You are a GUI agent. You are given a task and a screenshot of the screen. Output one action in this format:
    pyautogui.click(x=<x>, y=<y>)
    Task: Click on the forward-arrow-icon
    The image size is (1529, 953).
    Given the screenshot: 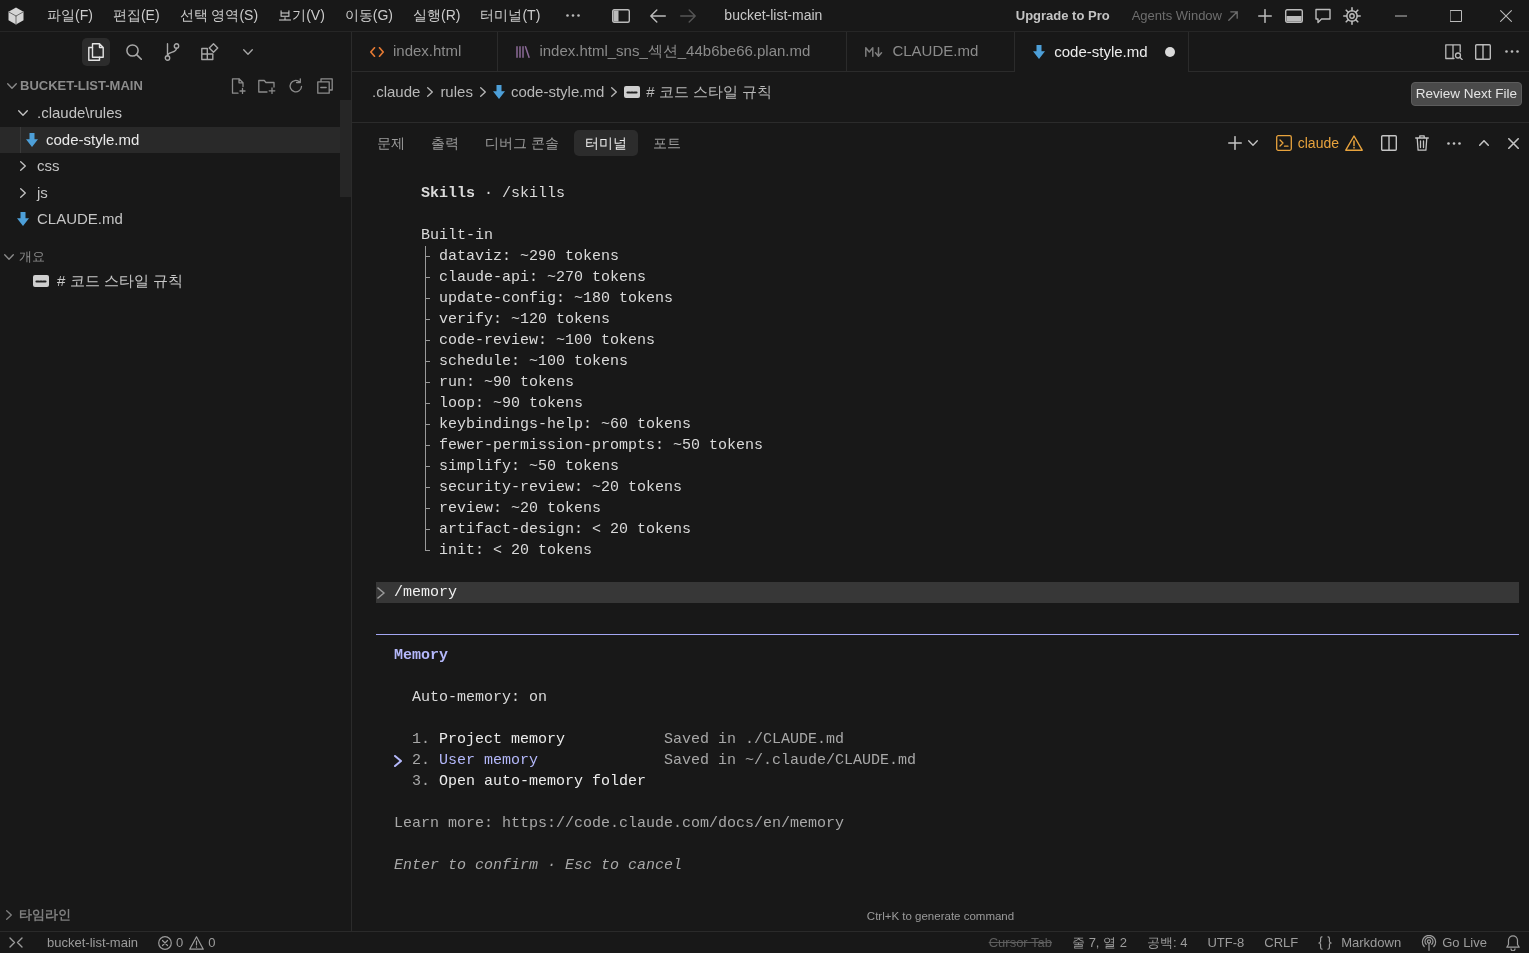 What is the action you would take?
    pyautogui.click(x=688, y=15)
    